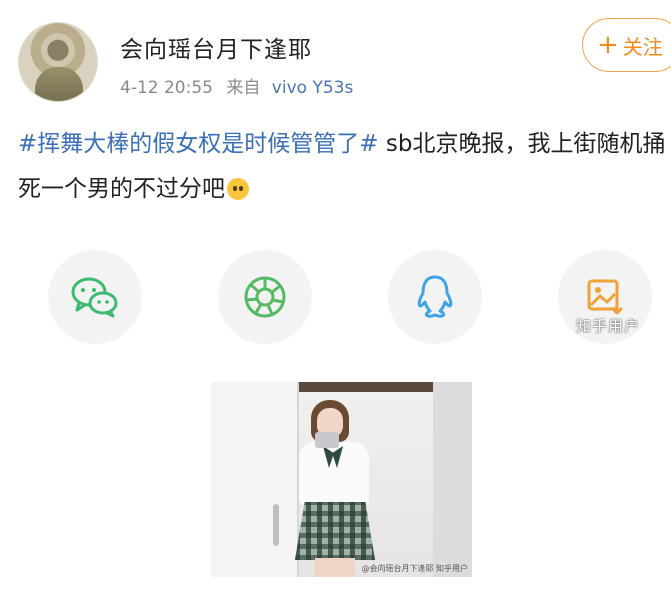 This screenshot has width=671, height=590. What do you see at coordinates (343, 167) in the screenshot?
I see `post-body: #挥舞大棒的假女权是时候管管了# sb北京晚报，我上街随机捅死一个男的不过分吧` at bounding box center [343, 167].